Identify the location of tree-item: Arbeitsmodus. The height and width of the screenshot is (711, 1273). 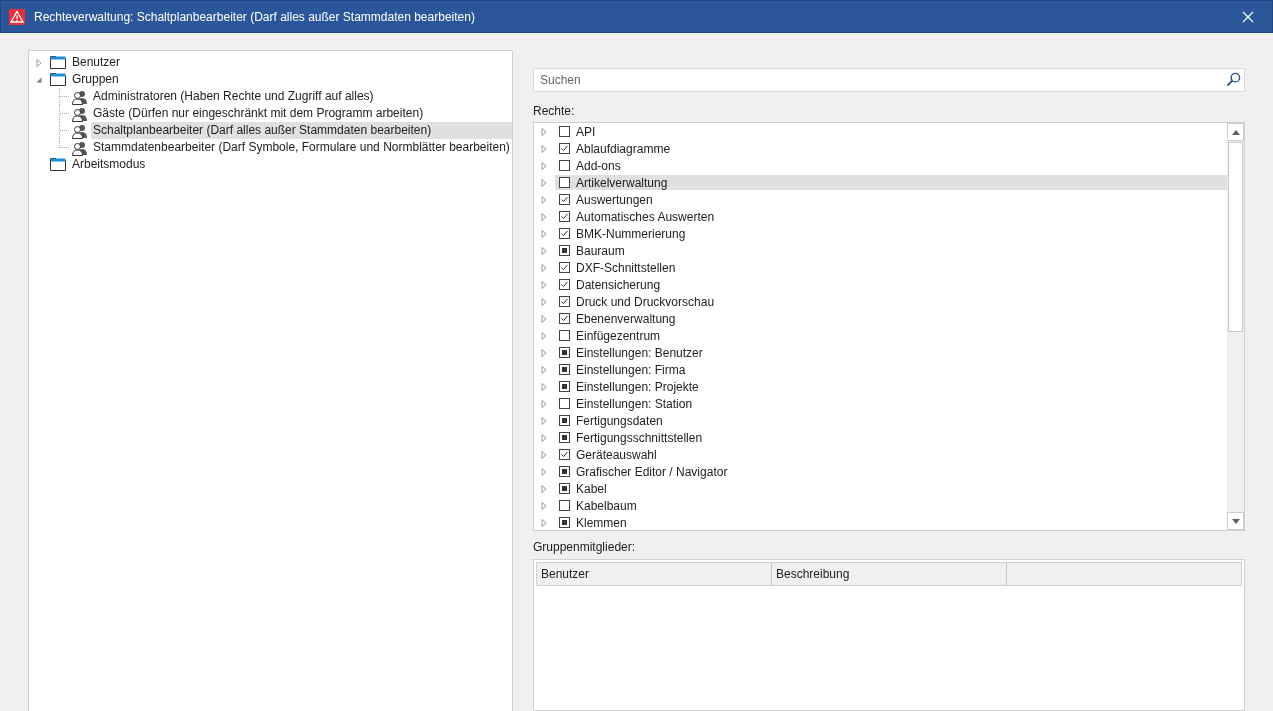
(109, 164).